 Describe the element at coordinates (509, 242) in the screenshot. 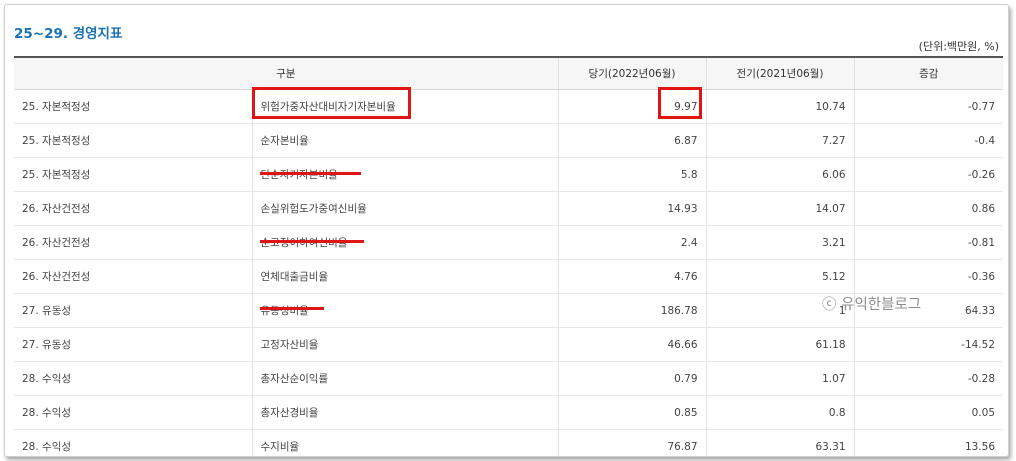

I see `table-row: 26. 자산건전성 순고정이하여신비율 2.4 3.21 -0.81` at that location.